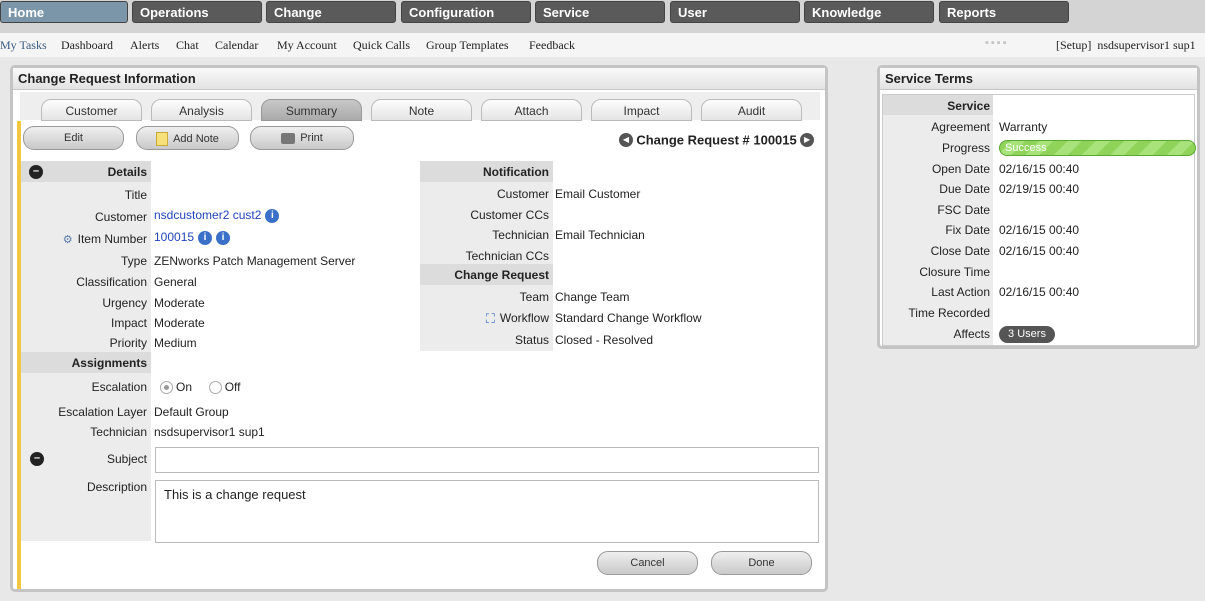 The width and height of the screenshot is (1205, 601). Describe the element at coordinates (490, 319) in the screenshot. I see `workflow-icon: ⛶` at that location.